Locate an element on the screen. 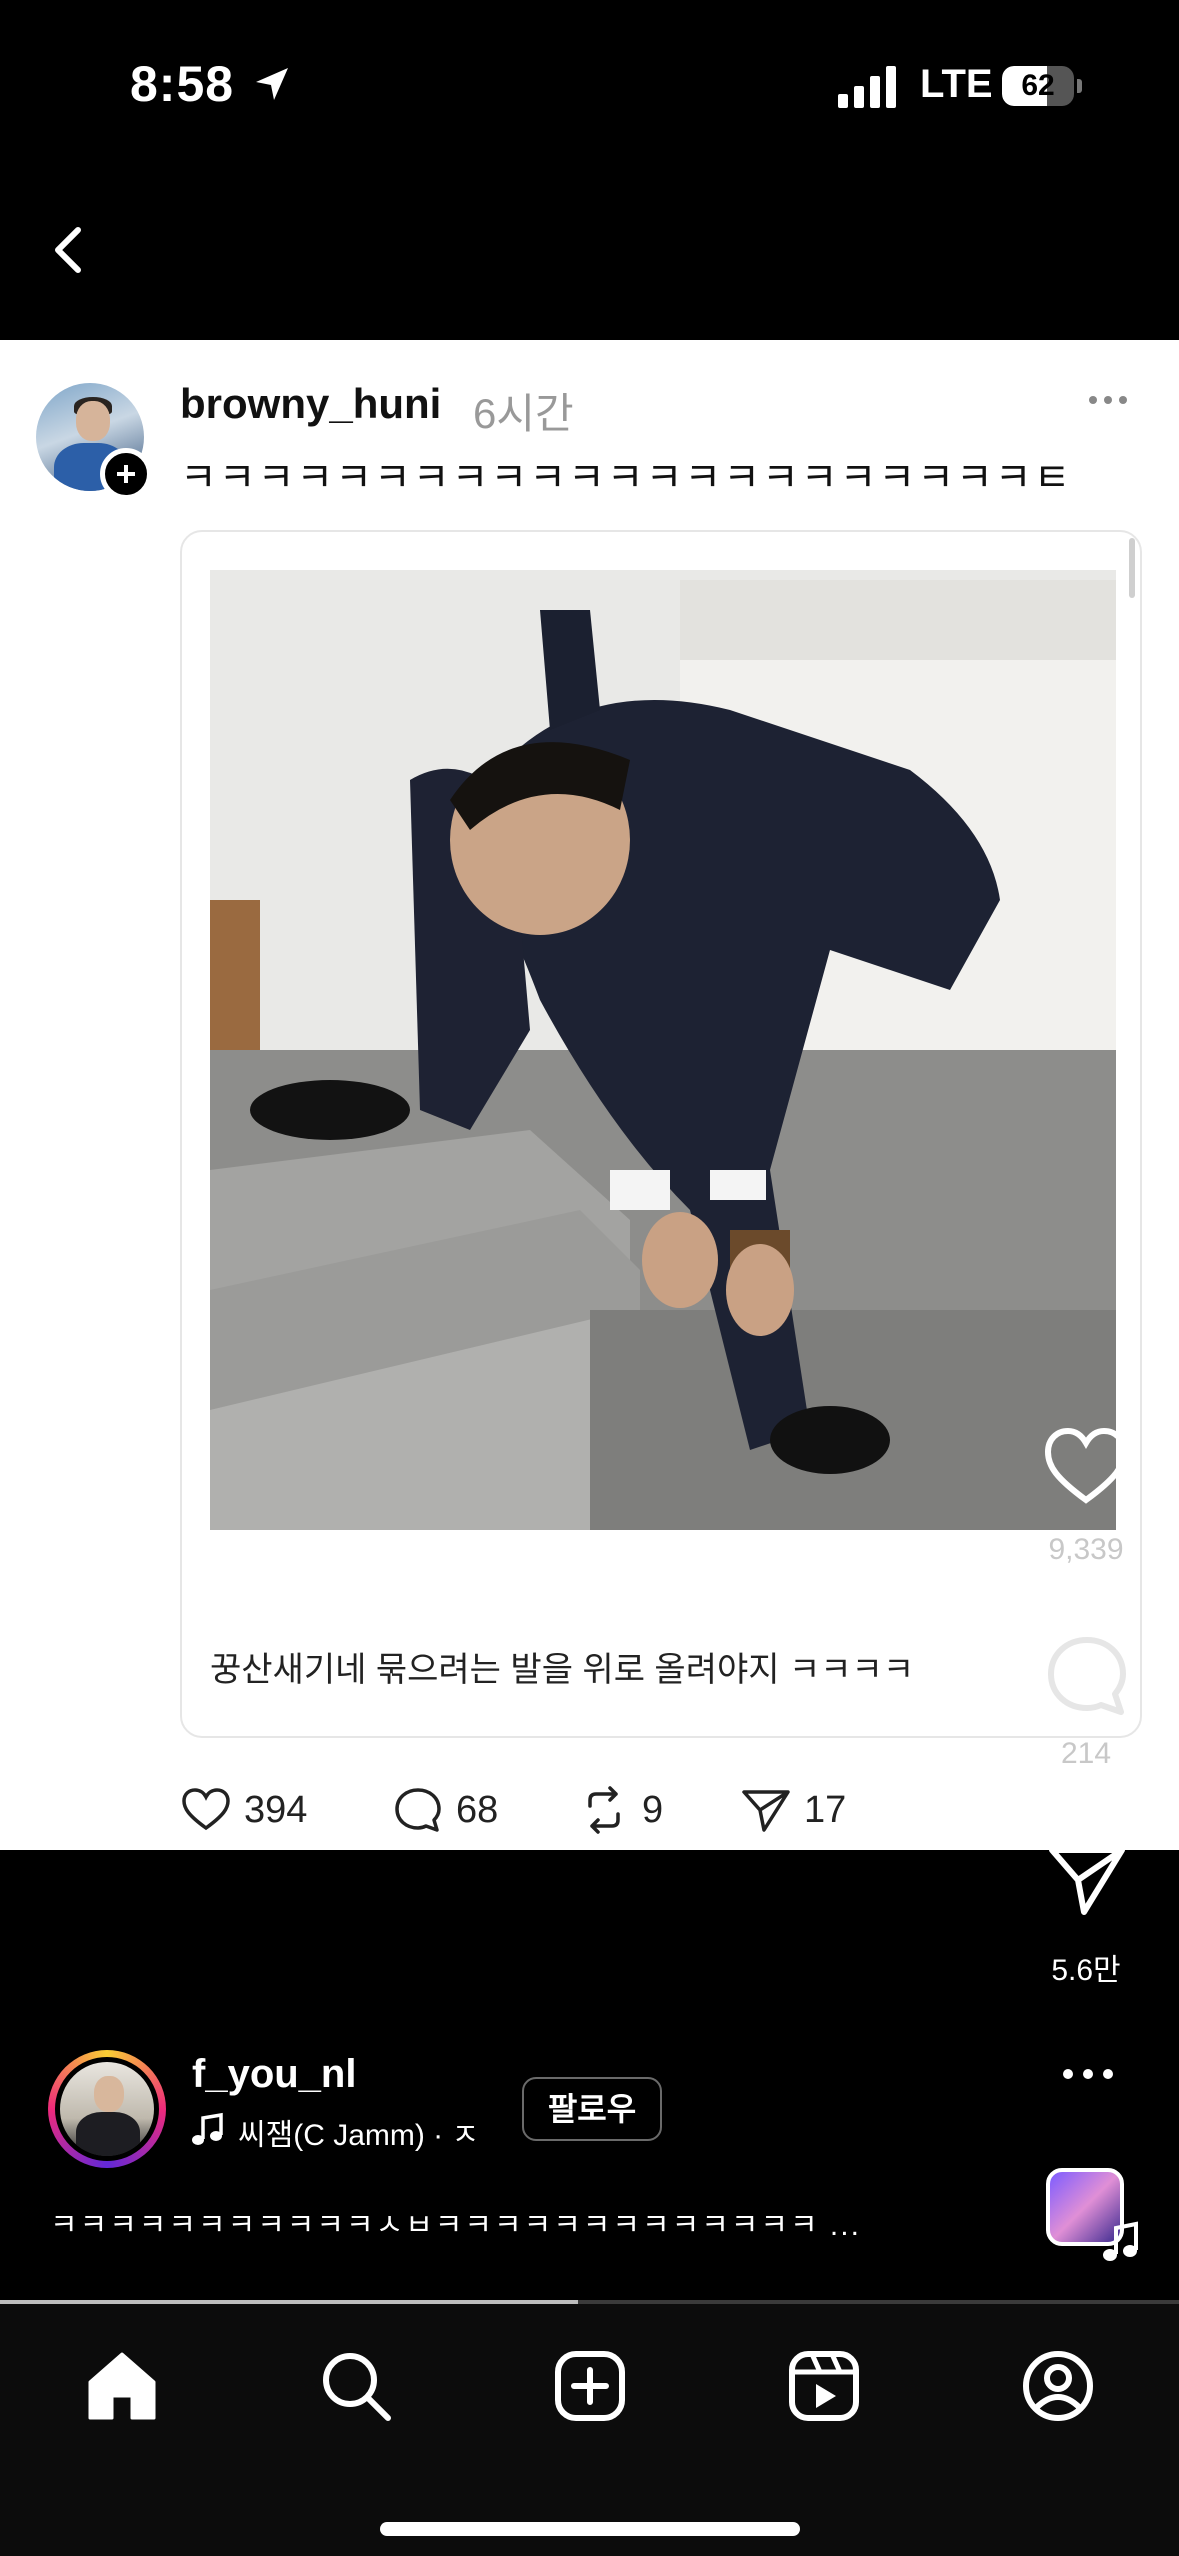  post-time: 6시간 is located at coordinates (523, 413).